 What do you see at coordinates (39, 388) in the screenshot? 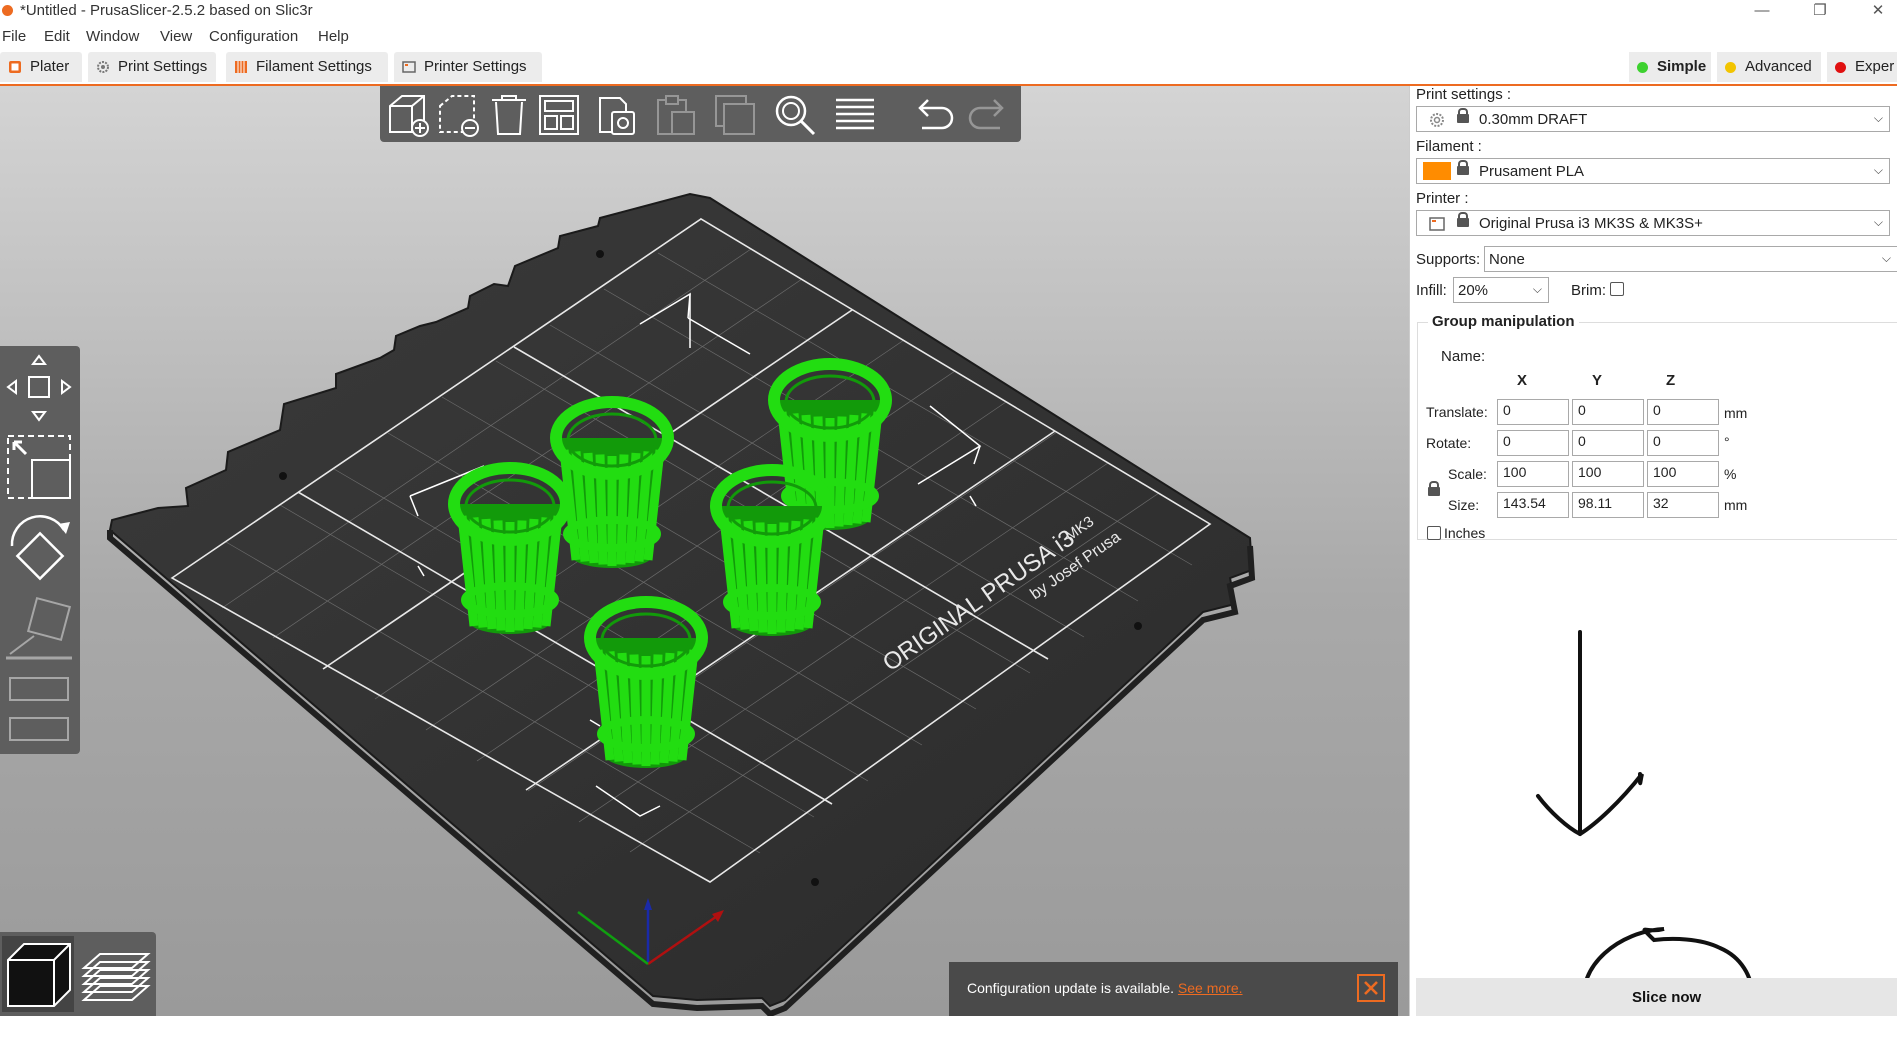
I see `move-icon` at bounding box center [39, 388].